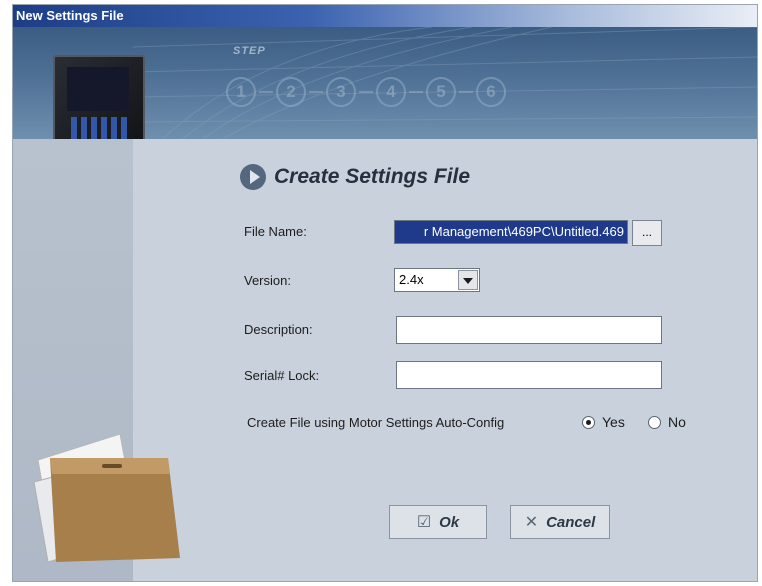 Image resolution: width=762 pixels, height=586 pixels. Describe the element at coordinates (385, 16) in the screenshot. I see `window-title: New Settings File` at that location.